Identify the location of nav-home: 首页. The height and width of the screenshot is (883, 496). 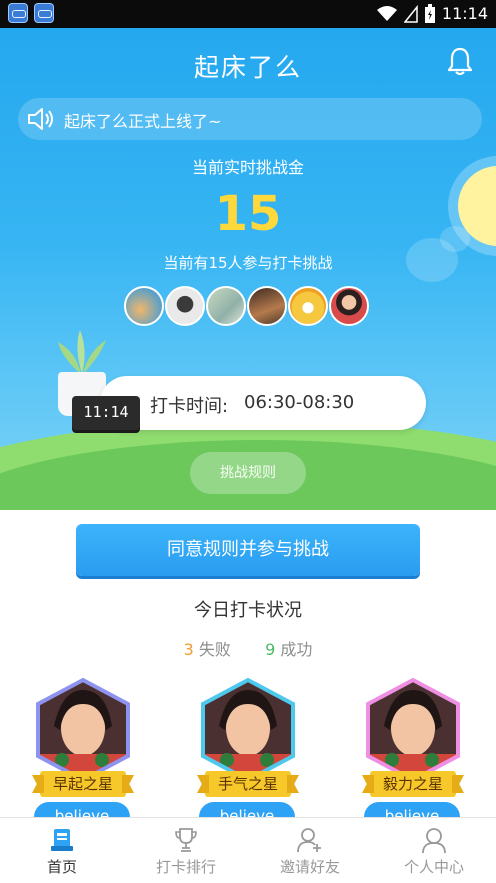
(62, 850).